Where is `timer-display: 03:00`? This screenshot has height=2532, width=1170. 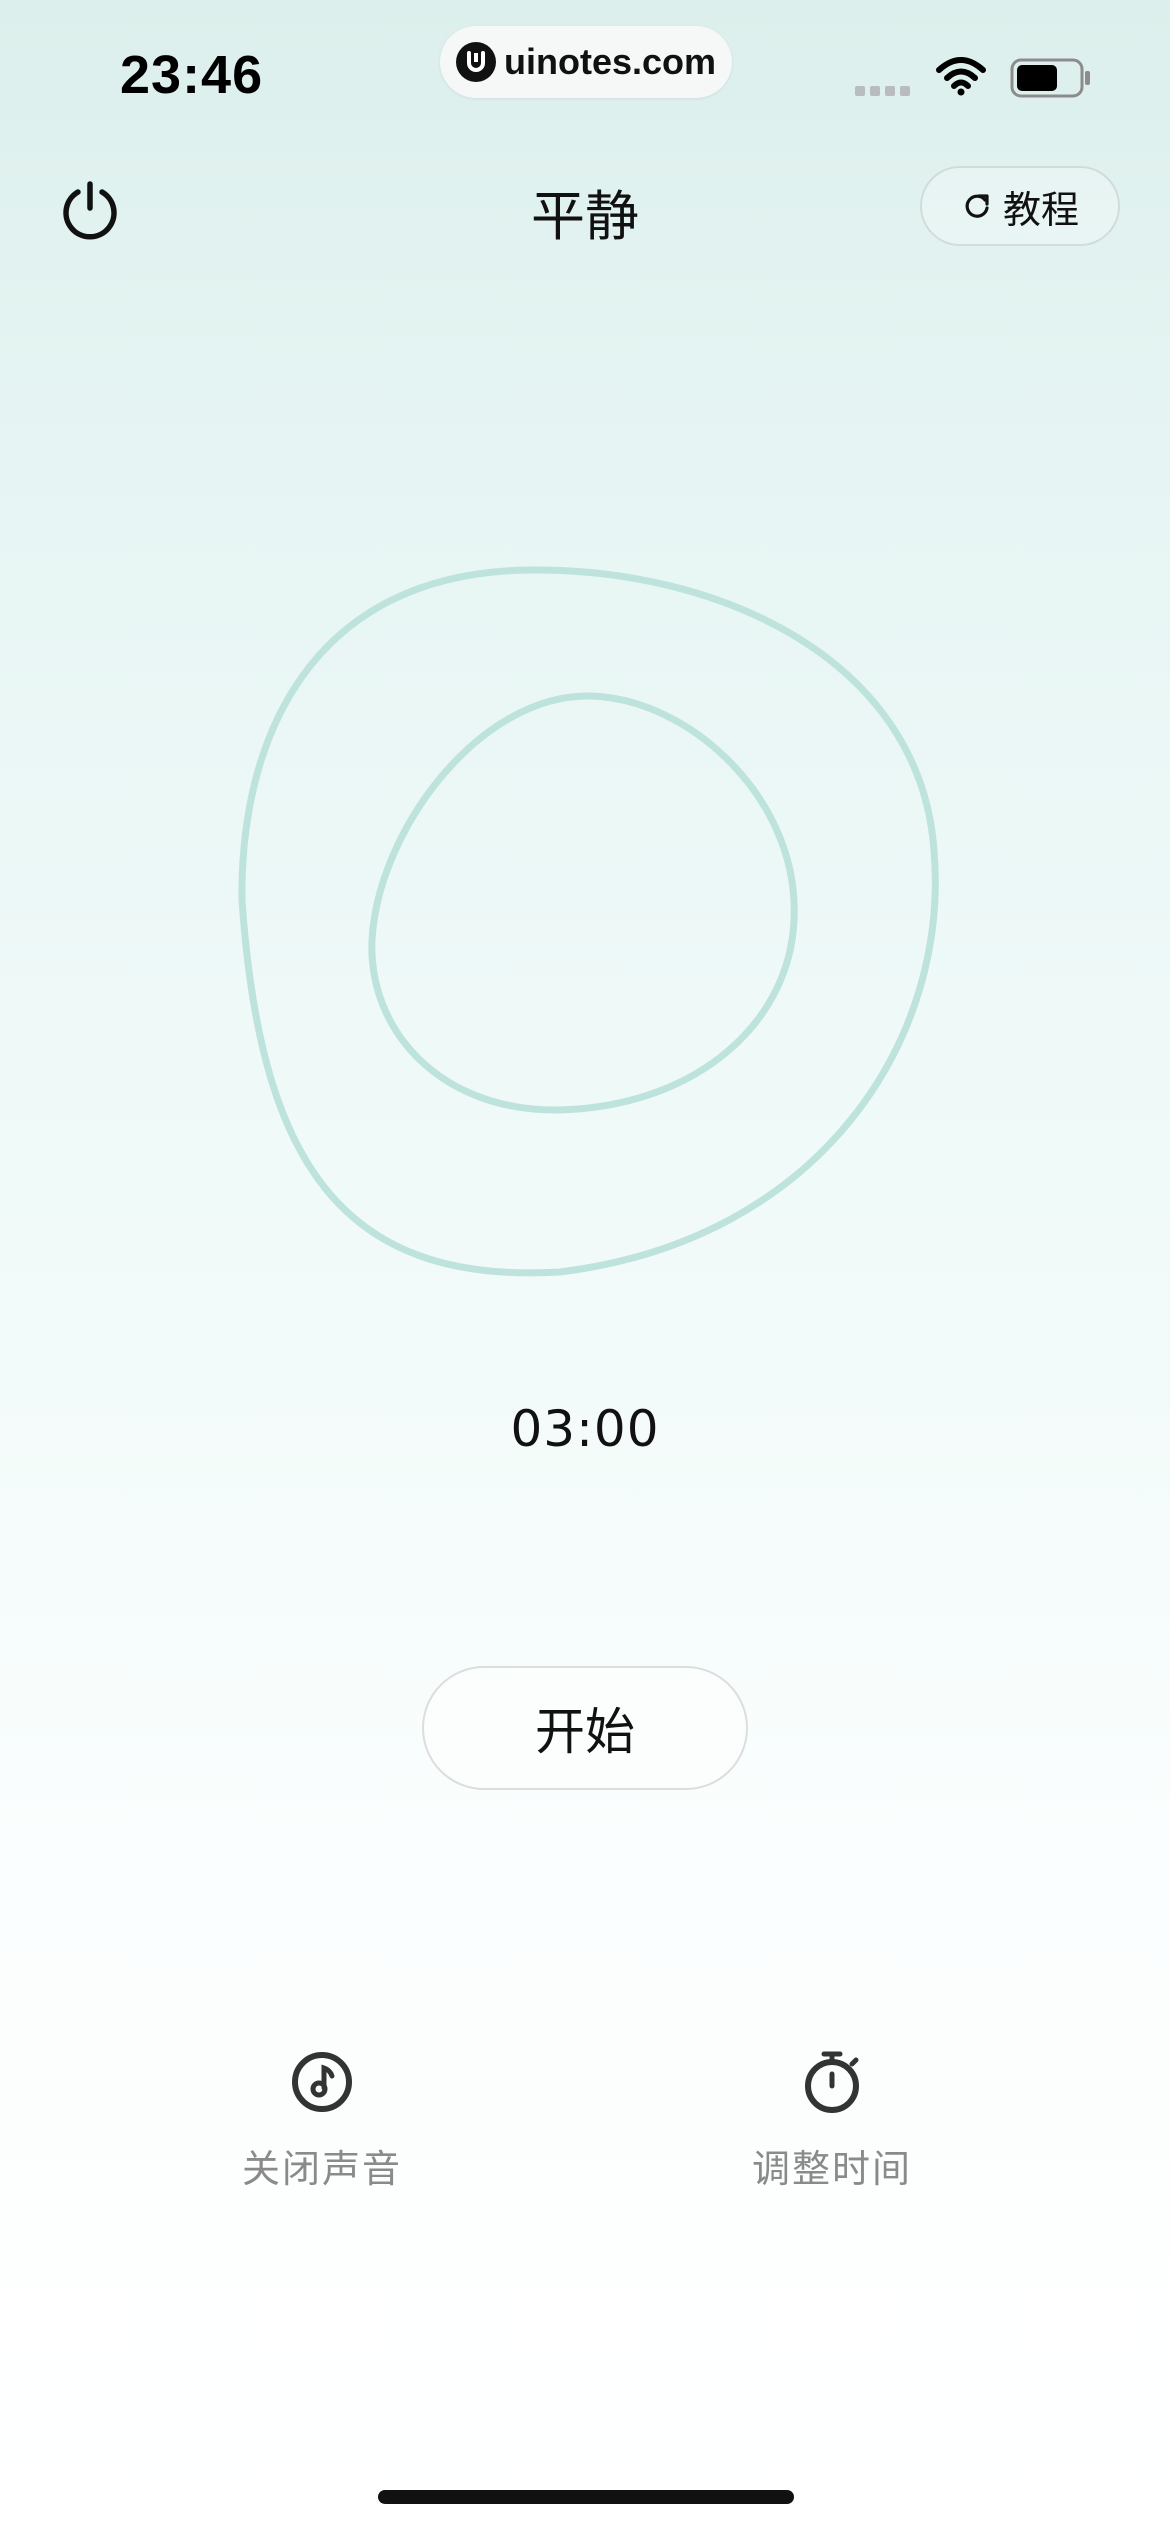
timer-display: 03:00 is located at coordinates (585, 1429).